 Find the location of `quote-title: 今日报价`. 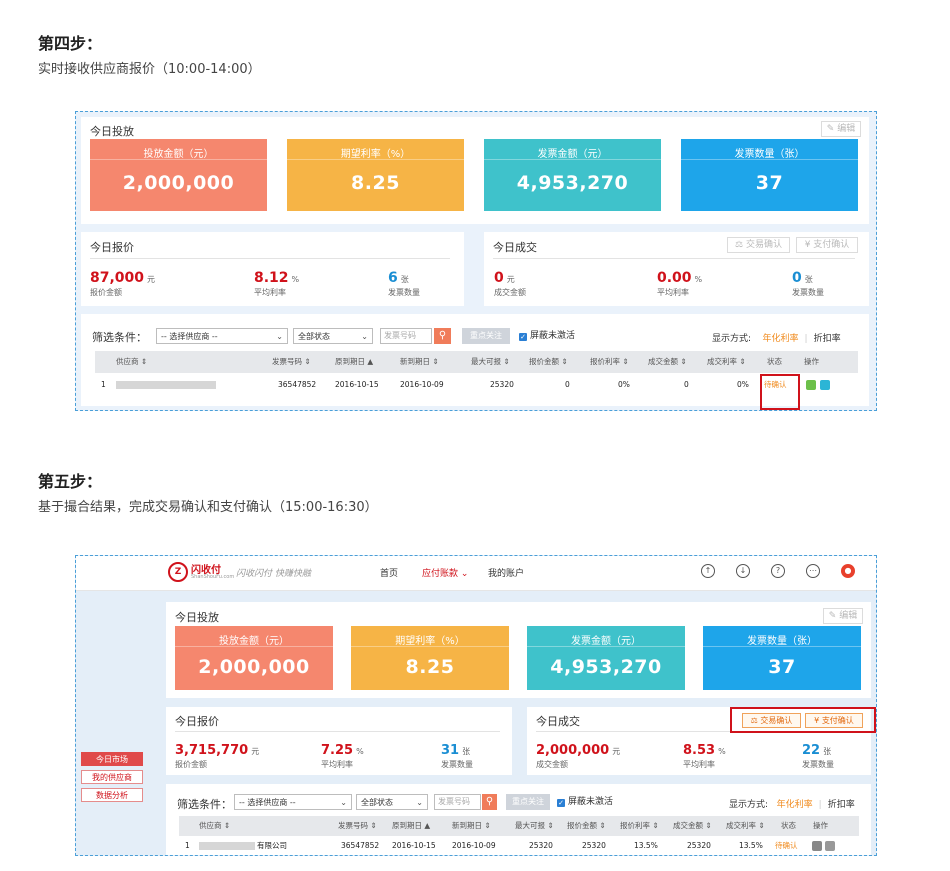

quote-title: 今日报价 is located at coordinates (197, 721).